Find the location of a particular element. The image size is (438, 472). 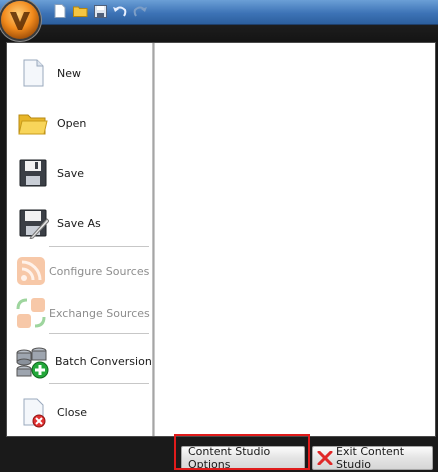

menu-item-label: Close is located at coordinates (72, 412).